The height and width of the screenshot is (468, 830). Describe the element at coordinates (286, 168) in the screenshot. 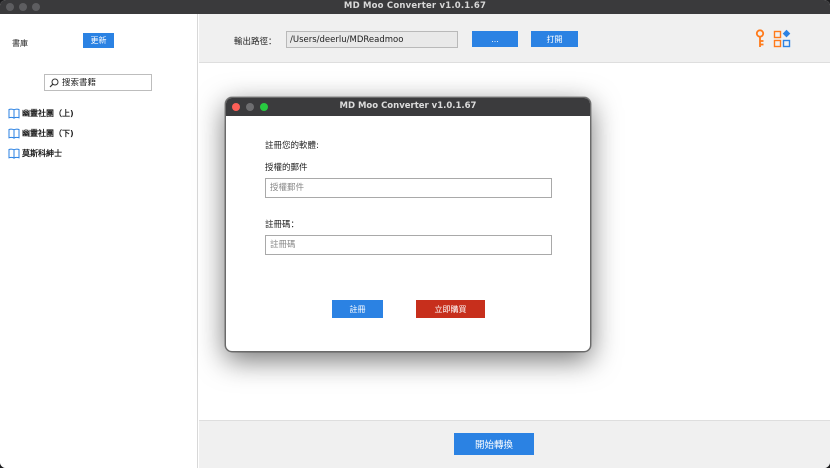

I see `license-email-label: 授權的郵件` at that location.